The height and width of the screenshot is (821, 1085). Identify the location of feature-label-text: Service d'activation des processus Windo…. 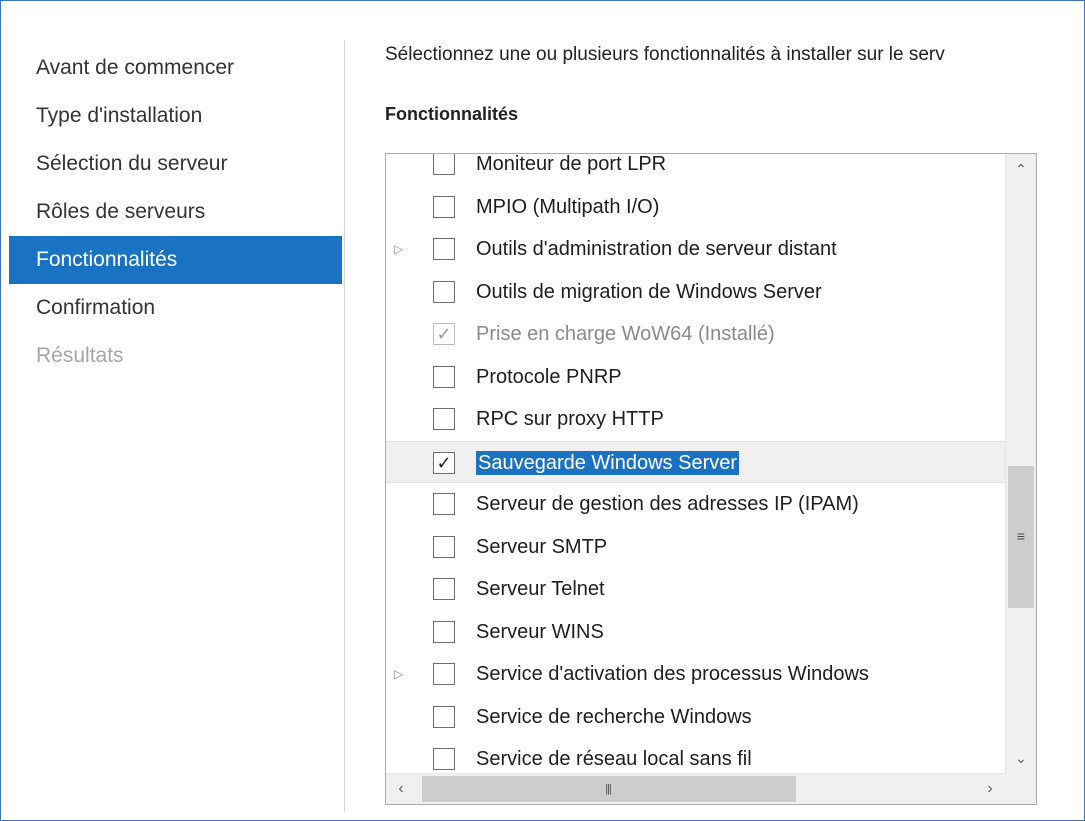
(672, 674).